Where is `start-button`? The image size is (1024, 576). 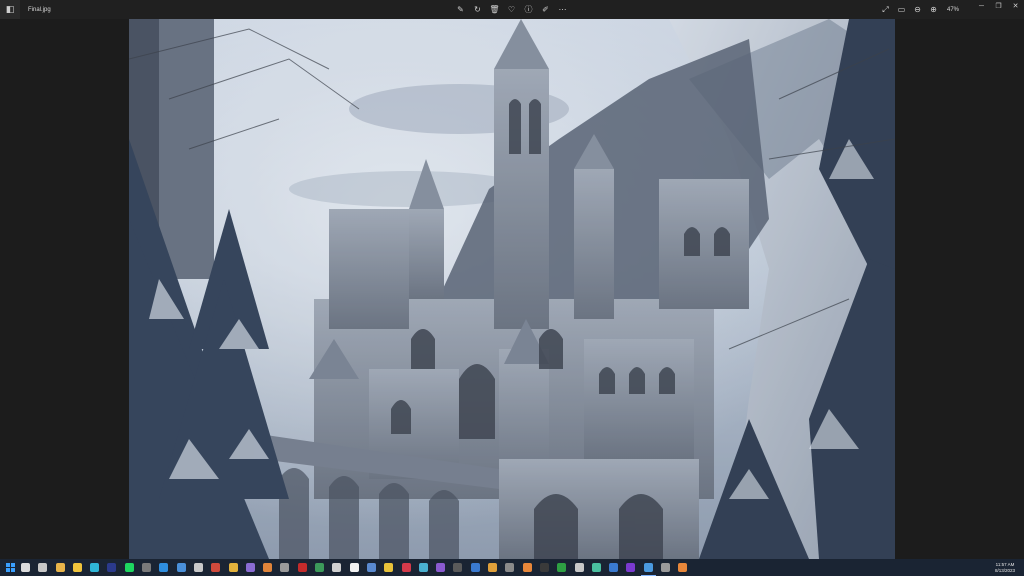 start-button is located at coordinates (10, 567).